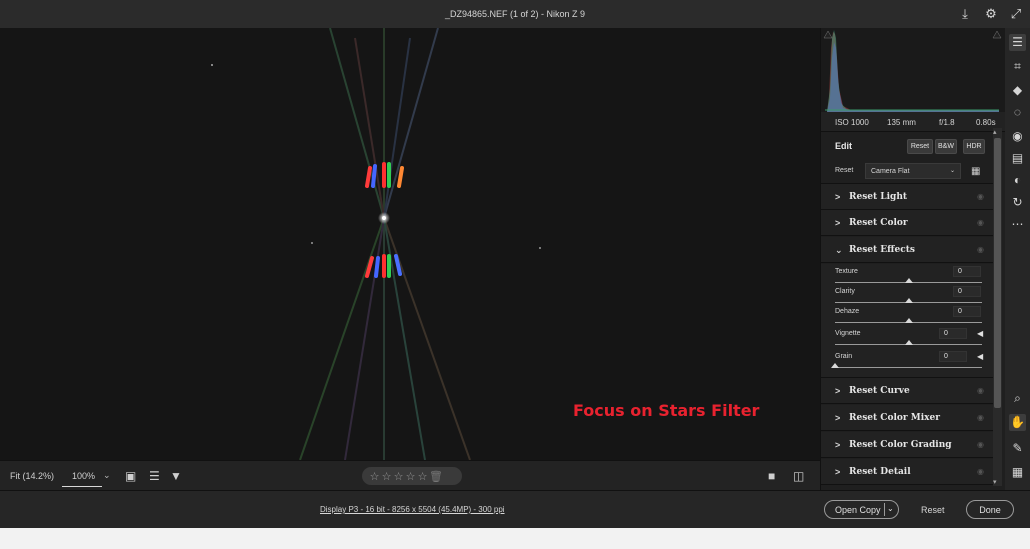 The height and width of the screenshot is (549, 1030). Describe the element at coordinates (997, 273) in the screenshot. I see `scrollbar-thumb` at that location.